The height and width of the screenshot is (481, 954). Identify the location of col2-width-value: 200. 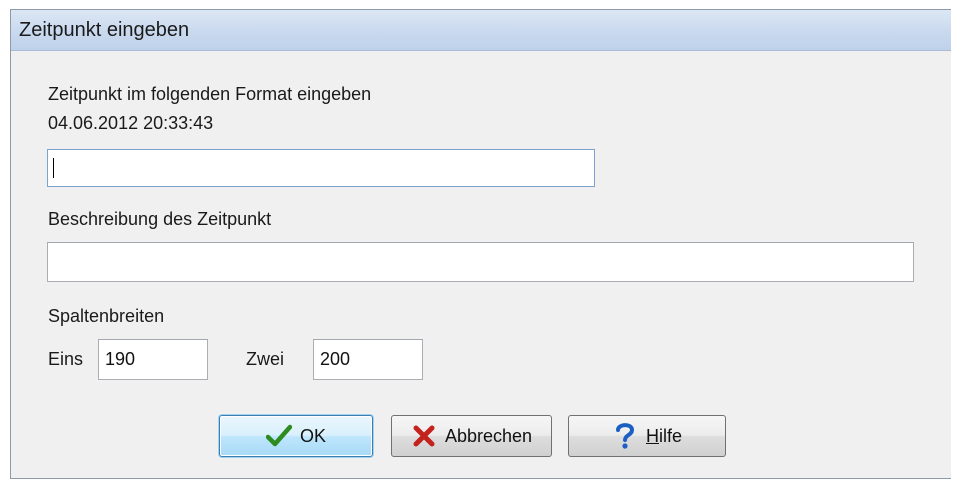
(335, 359).